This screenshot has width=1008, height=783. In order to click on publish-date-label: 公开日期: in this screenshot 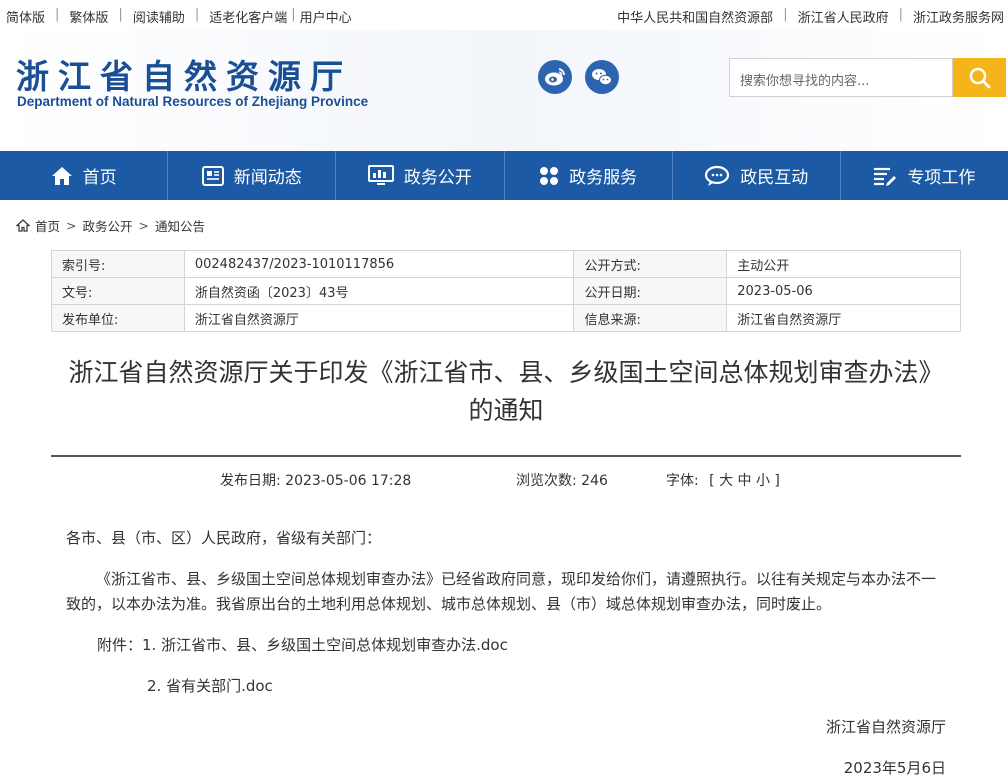, I will do `click(650, 291)`.